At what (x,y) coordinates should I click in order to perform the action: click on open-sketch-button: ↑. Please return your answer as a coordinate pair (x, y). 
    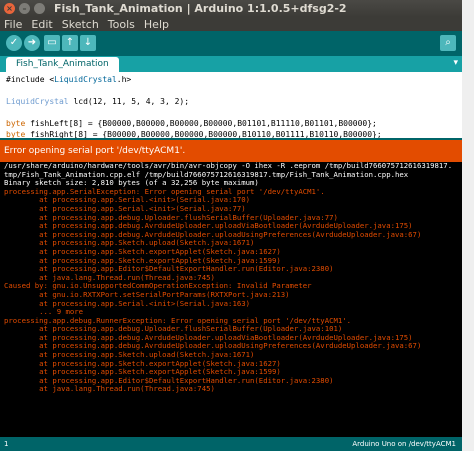
    Looking at the image, I should click on (70, 43).